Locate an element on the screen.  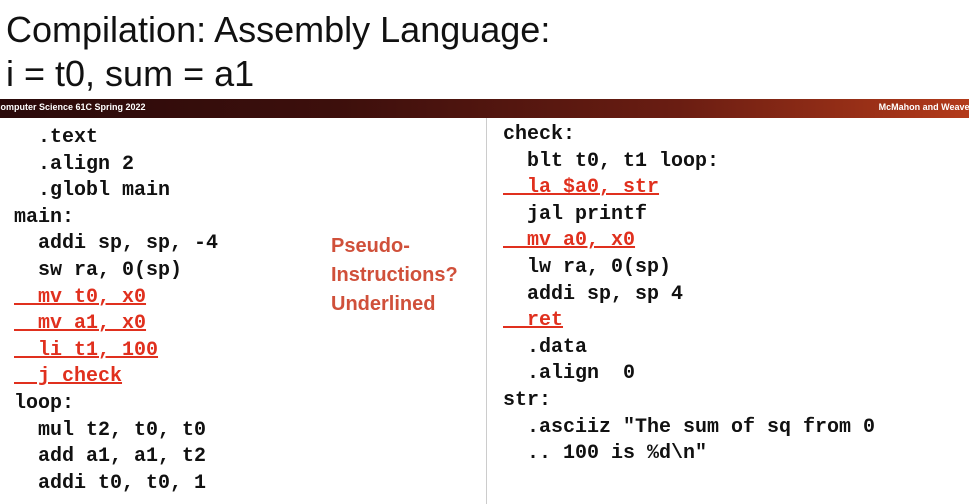
code-line: .align 2 is located at coordinates (74, 164).